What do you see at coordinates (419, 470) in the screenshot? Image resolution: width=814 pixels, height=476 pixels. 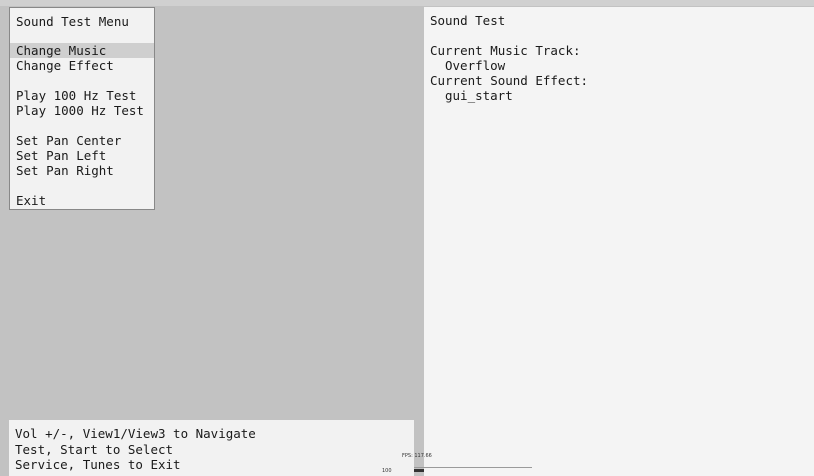 I see `fps-graph-bar` at bounding box center [419, 470].